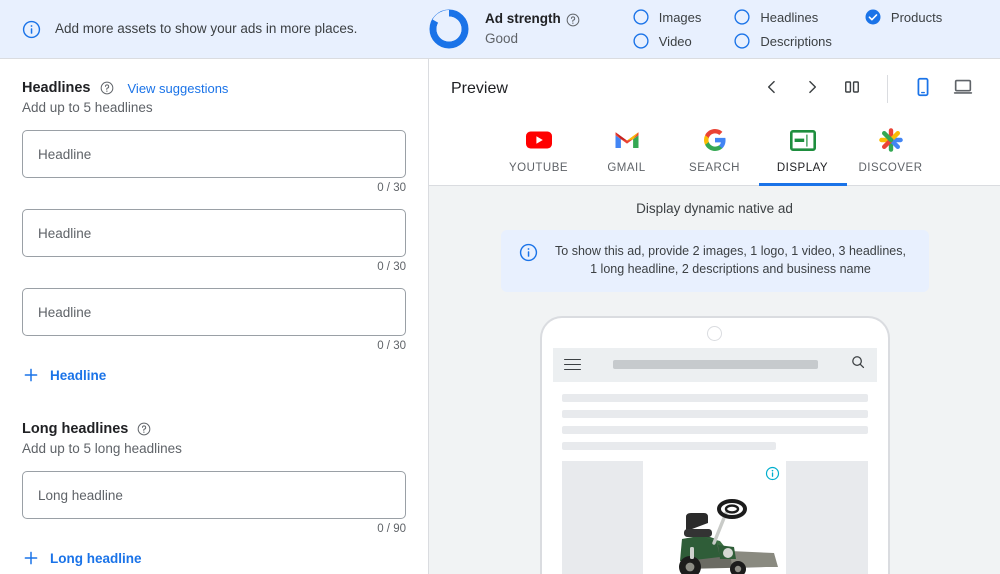  I want to click on long-headline-field-1: 0 / 90, so click(214, 503).